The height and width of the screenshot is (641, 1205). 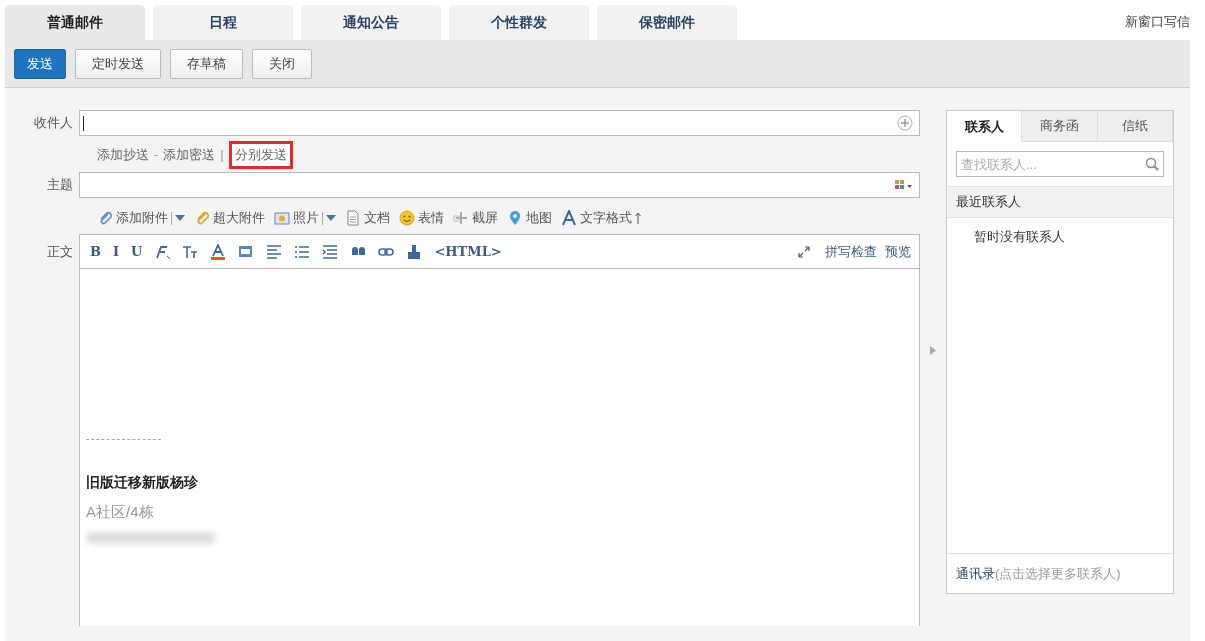 What do you see at coordinates (515, 218) in the screenshot?
I see `map-pin-icon` at bounding box center [515, 218].